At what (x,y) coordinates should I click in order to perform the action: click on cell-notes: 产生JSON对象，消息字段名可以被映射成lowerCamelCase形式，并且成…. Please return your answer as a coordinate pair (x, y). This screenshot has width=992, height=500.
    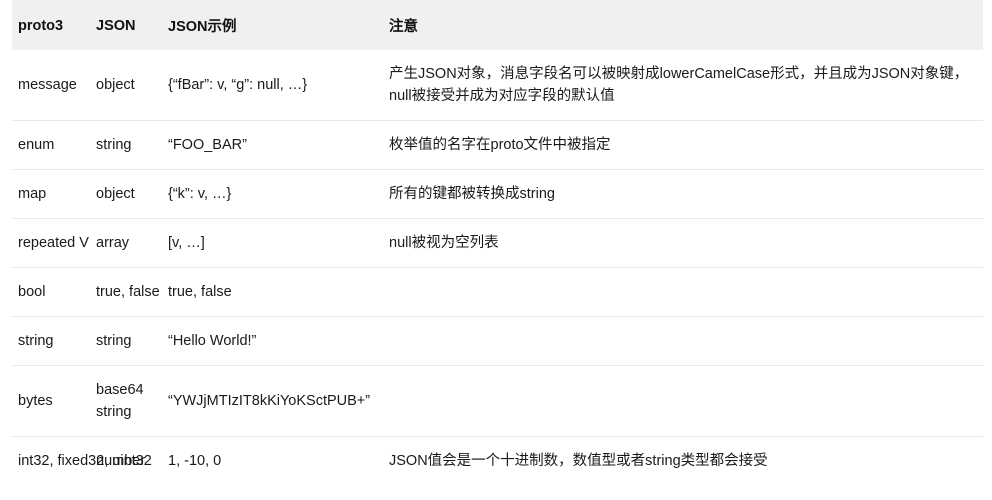
    Looking at the image, I should click on (679, 85).